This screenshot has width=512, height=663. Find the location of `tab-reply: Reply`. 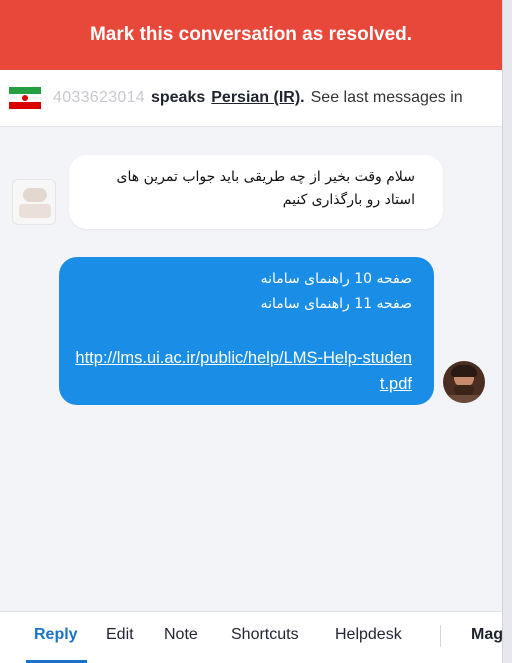

tab-reply: Reply is located at coordinates (56, 635).